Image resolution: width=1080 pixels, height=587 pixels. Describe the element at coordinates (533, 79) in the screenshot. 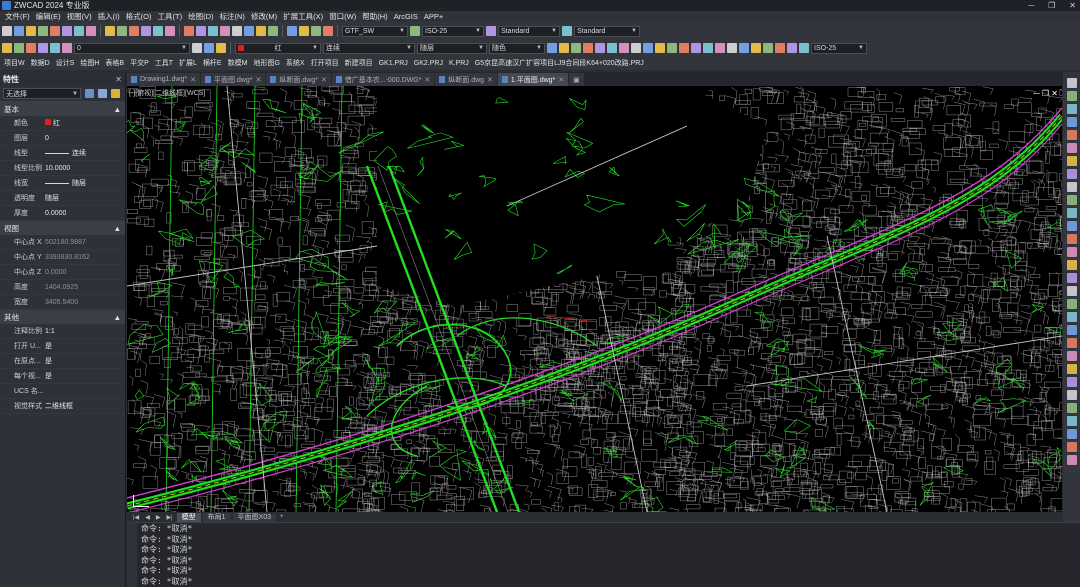

I see `document-tab: 1.平面图.dwg* ✕` at that location.